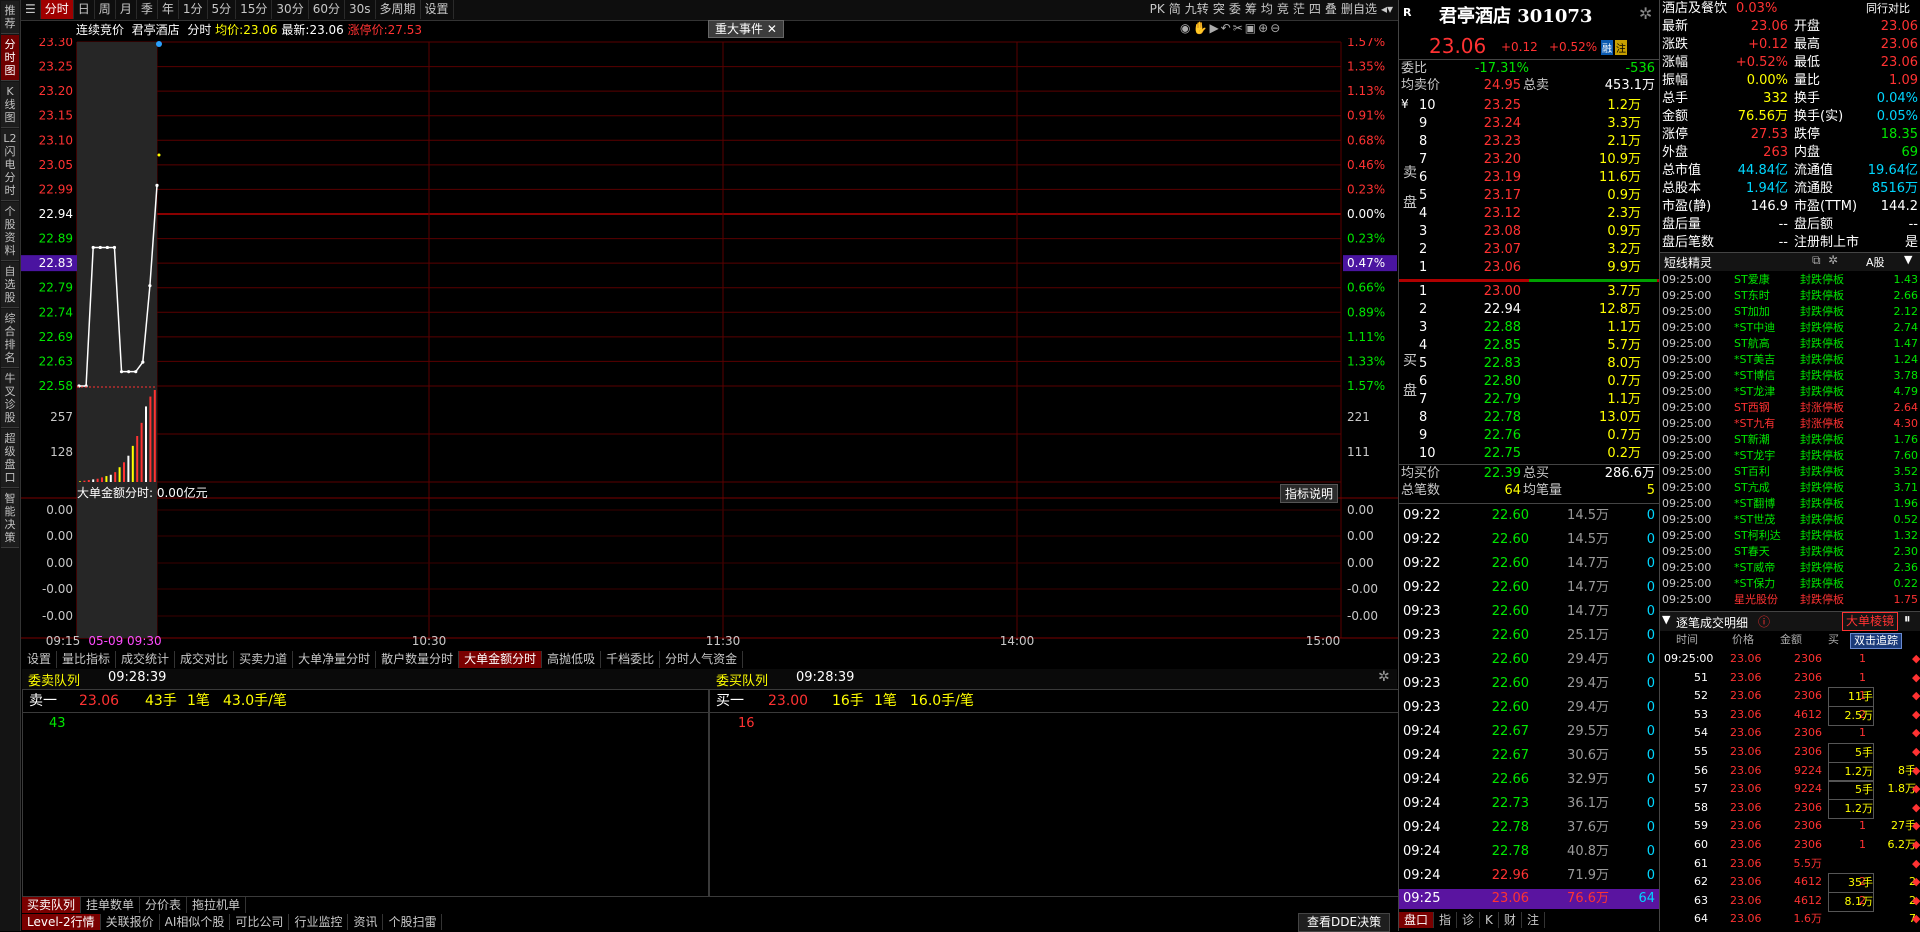 This screenshot has width=1920, height=932. What do you see at coordinates (1791, 344) in the screenshot?
I see `short-line-row: 09:25:00 ST航高 封跌停板 1.47` at bounding box center [1791, 344].